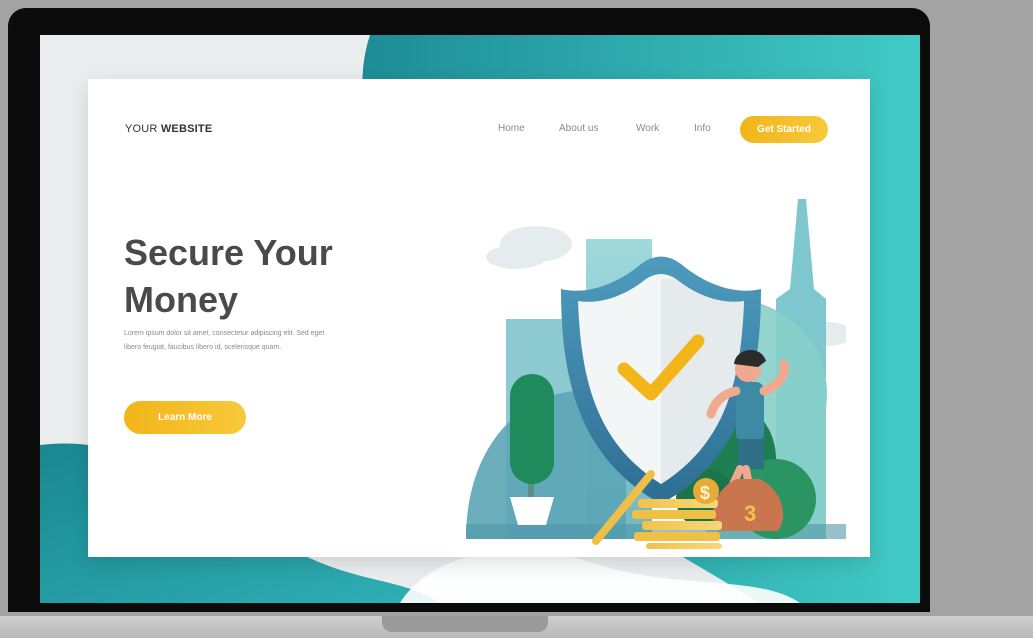 Image resolution: width=1033 pixels, height=638 pixels. Describe the element at coordinates (578, 128) in the screenshot. I see `nav-about-us: About us` at that location.